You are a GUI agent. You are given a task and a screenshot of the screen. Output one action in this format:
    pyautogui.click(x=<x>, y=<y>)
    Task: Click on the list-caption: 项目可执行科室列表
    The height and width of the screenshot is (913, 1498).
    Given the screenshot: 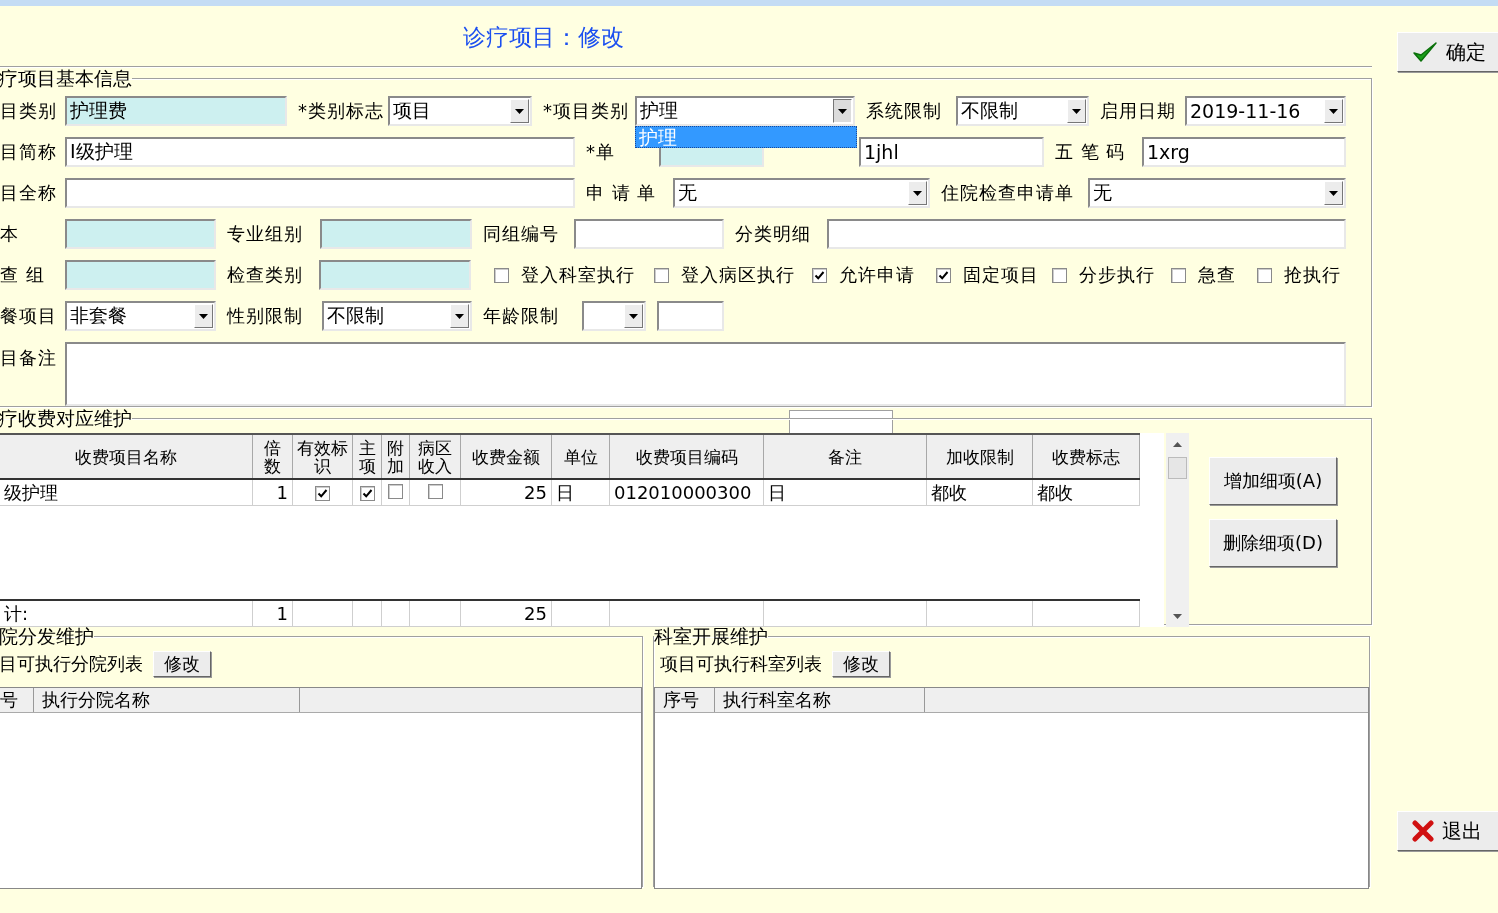 What is the action you would take?
    pyautogui.click(x=741, y=664)
    